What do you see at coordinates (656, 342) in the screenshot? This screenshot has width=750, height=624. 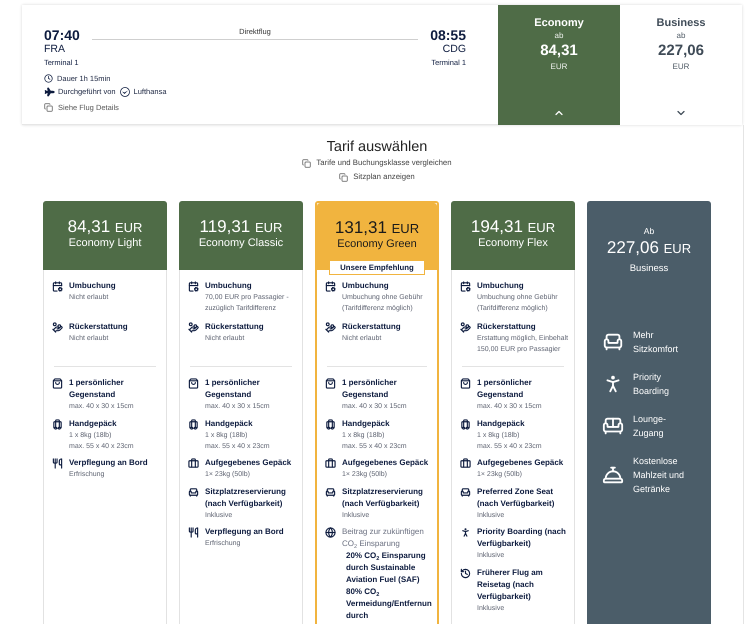 I see `perk-label: Mehr Sitzkomfort` at bounding box center [656, 342].